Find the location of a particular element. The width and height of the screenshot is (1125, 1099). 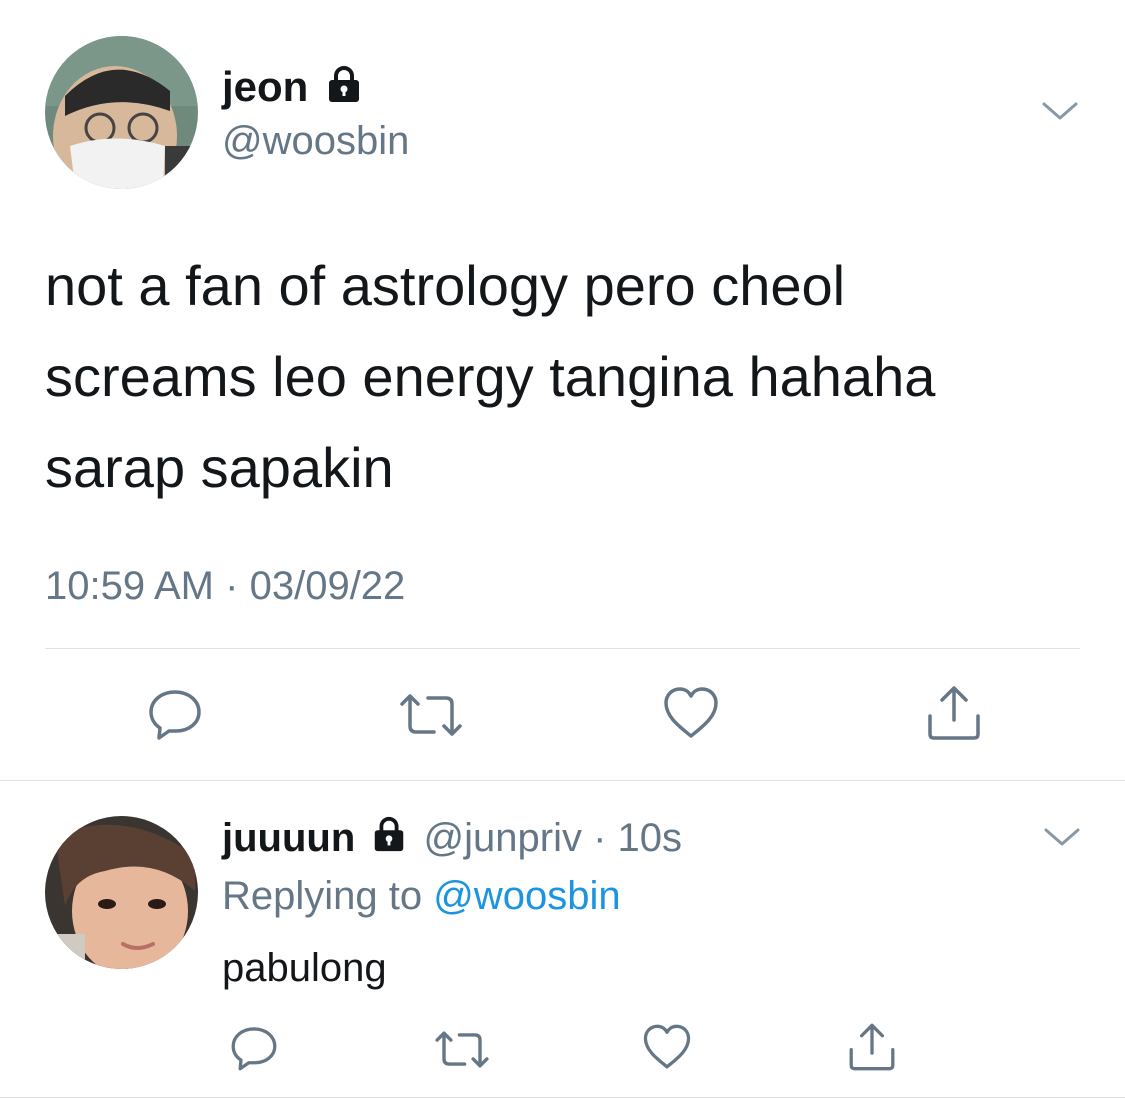

timestamp: 10:59 AM · 03/09/22 is located at coordinates (225, 586).